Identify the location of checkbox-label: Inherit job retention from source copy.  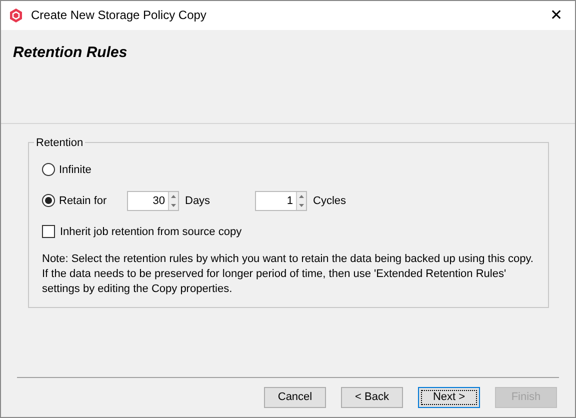
(151, 232).